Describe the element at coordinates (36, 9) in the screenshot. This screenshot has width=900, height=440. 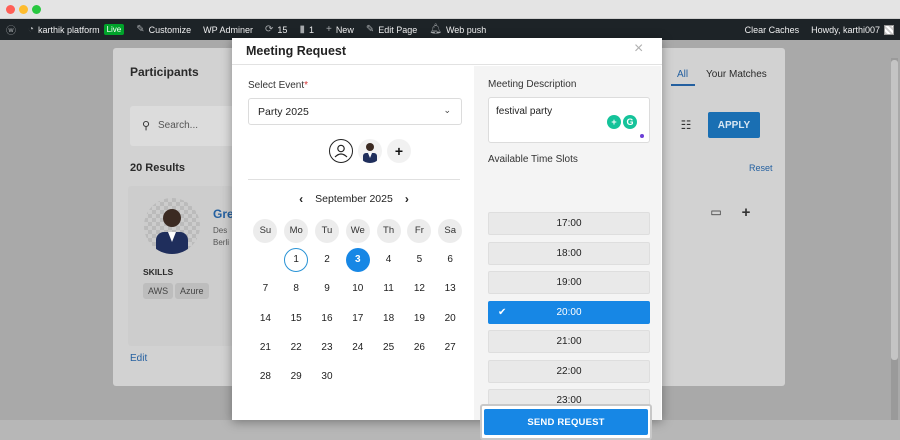
I see `maximize-window-button` at that location.